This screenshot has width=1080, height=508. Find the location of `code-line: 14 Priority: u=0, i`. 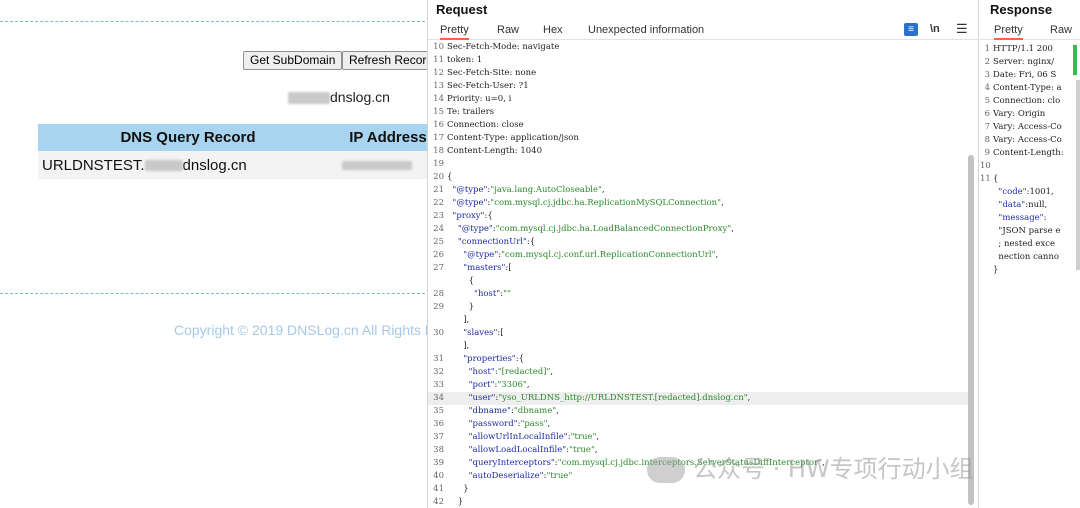

code-line: 14 Priority: u=0, i is located at coordinates (698, 99).